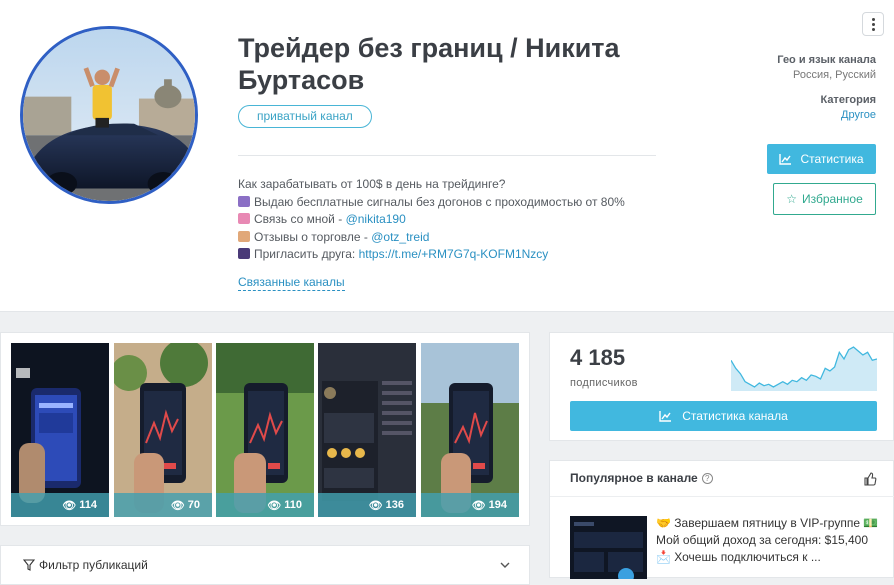  I want to click on views-count: 136, so click(394, 505).